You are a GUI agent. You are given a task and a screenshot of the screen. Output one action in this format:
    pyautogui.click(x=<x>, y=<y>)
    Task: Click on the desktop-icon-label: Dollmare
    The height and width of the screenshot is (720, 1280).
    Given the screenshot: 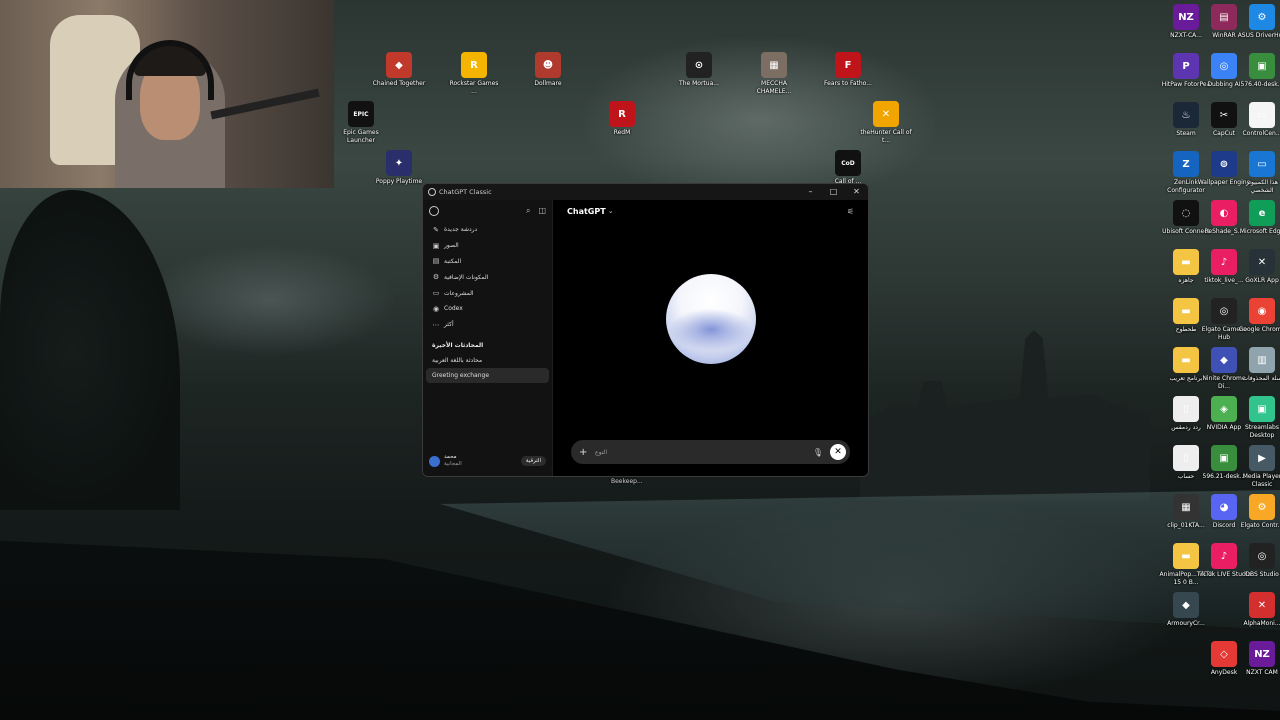 What is the action you would take?
    pyautogui.click(x=548, y=83)
    